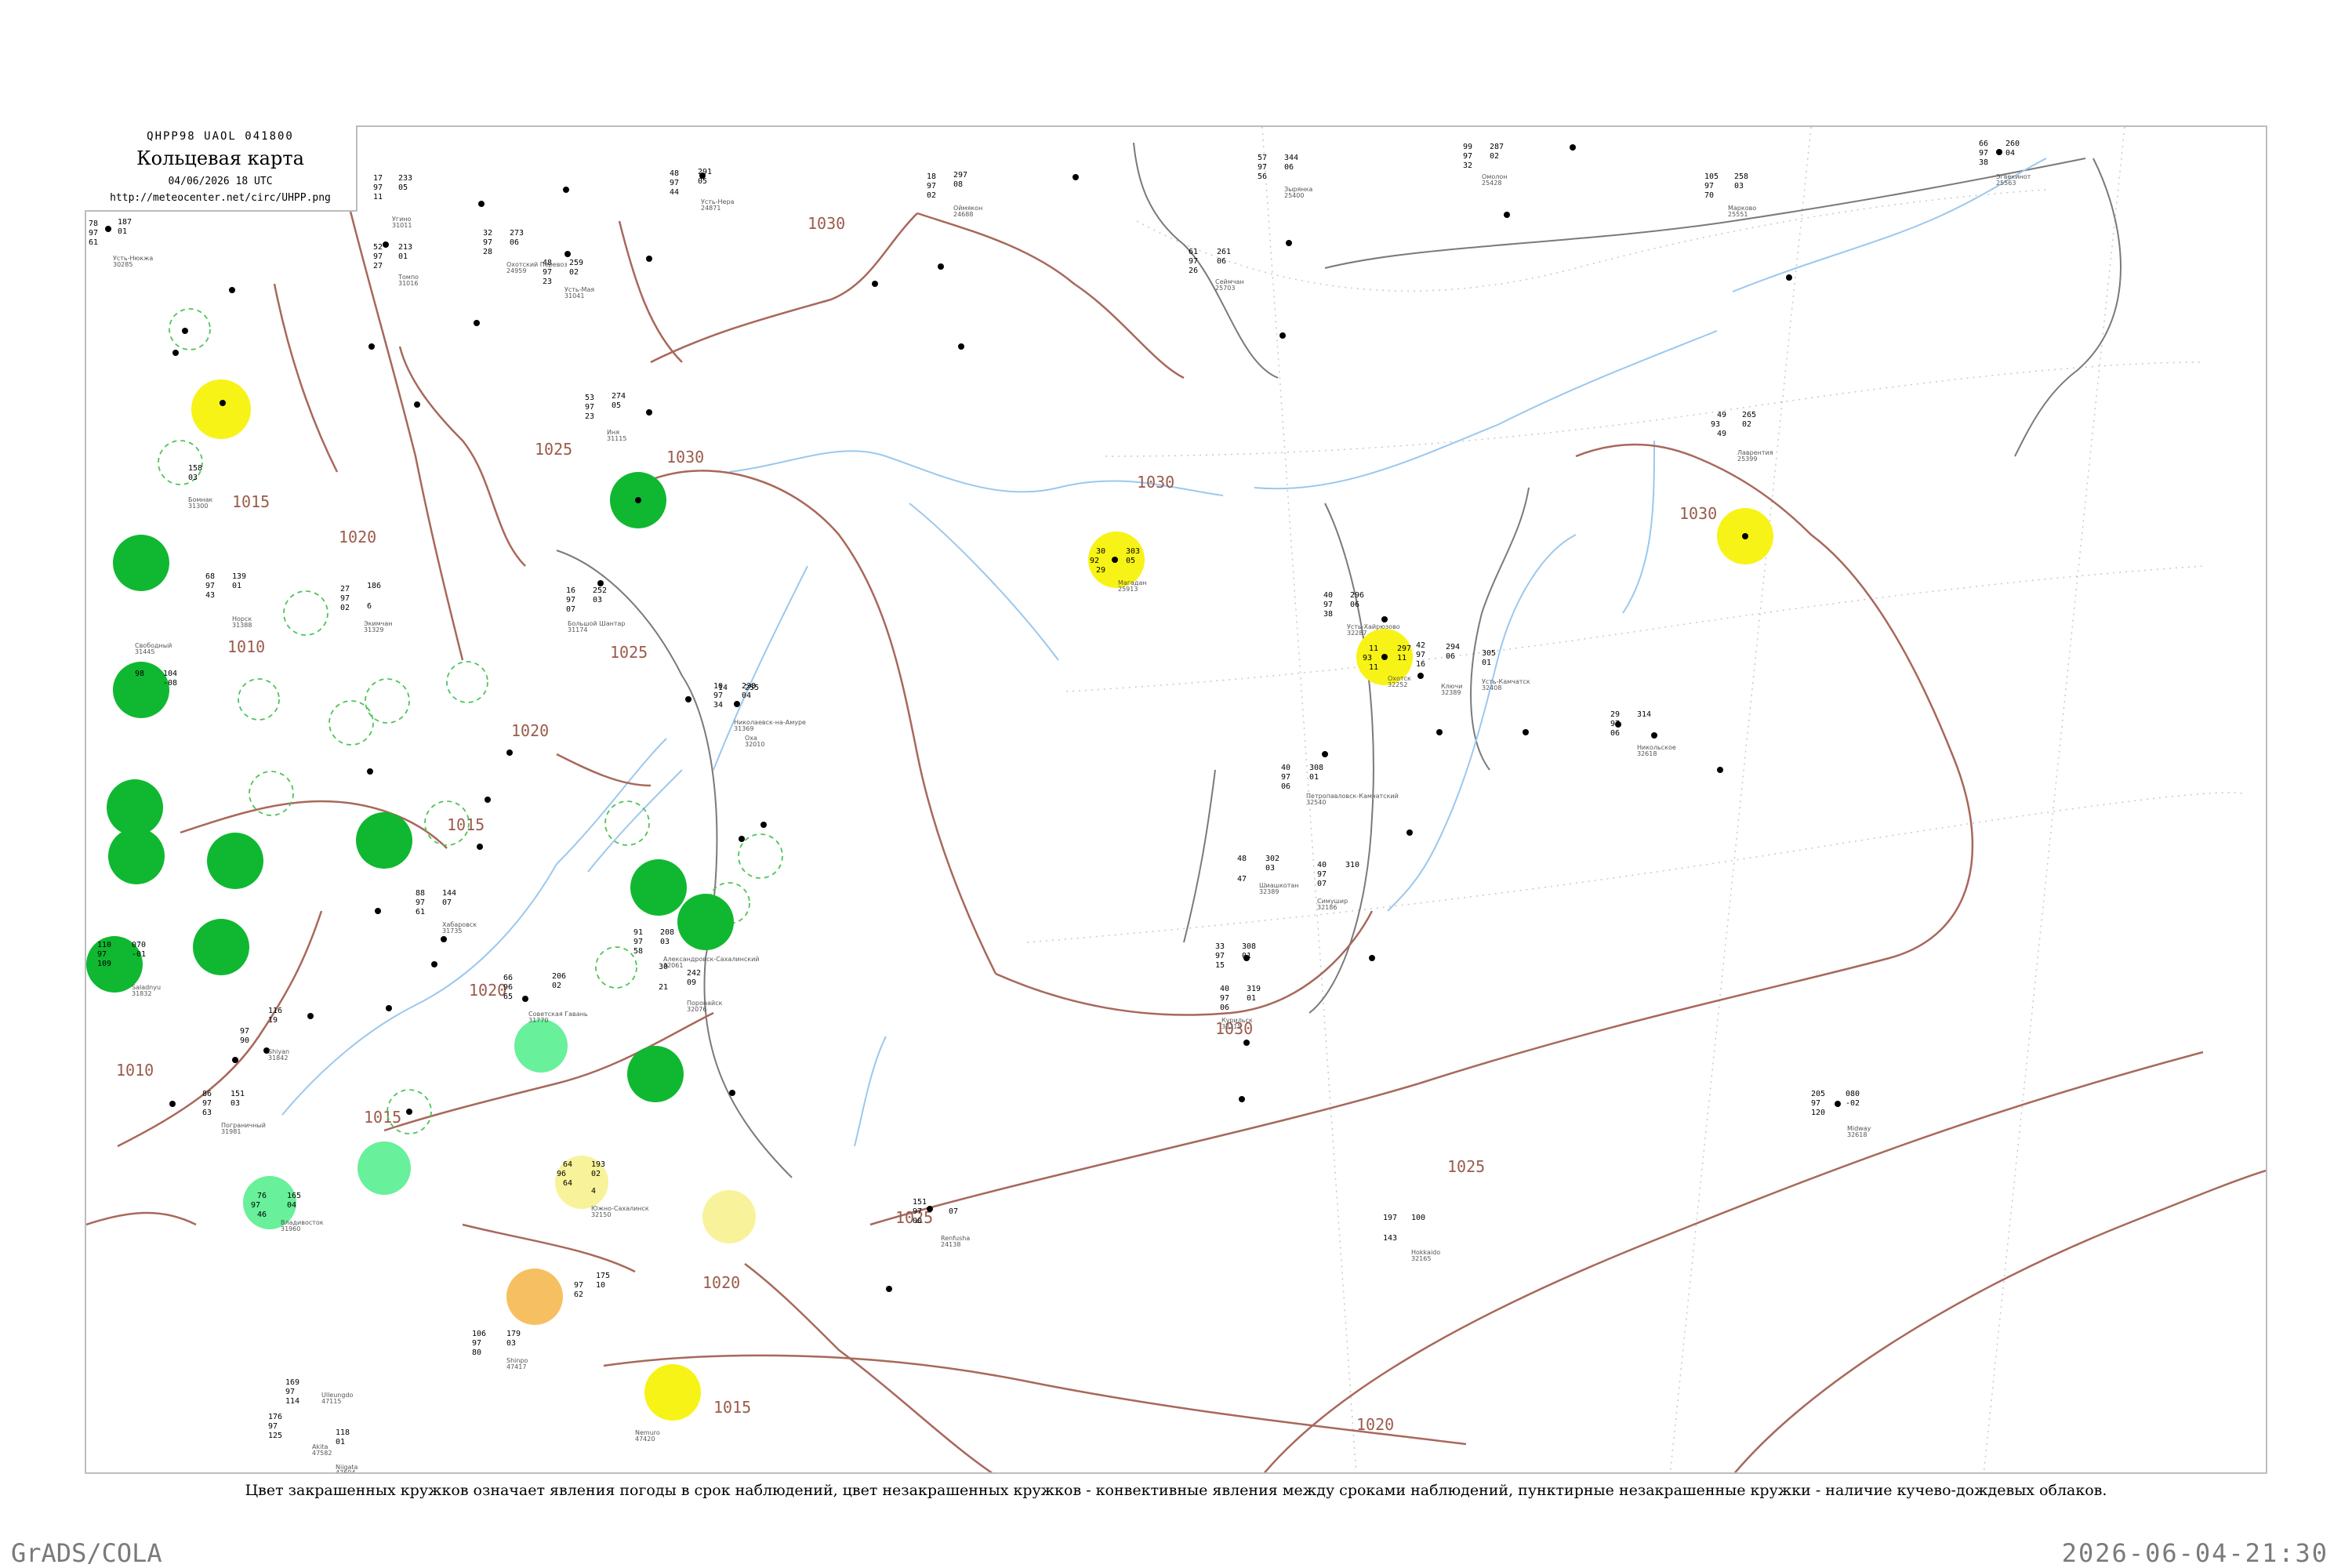 Image resolution: width=2352 pixels, height=1568 pixels. What do you see at coordinates (210, 595) in the screenshot?
I see `svg-text: 43` at bounding box center [210, 595].